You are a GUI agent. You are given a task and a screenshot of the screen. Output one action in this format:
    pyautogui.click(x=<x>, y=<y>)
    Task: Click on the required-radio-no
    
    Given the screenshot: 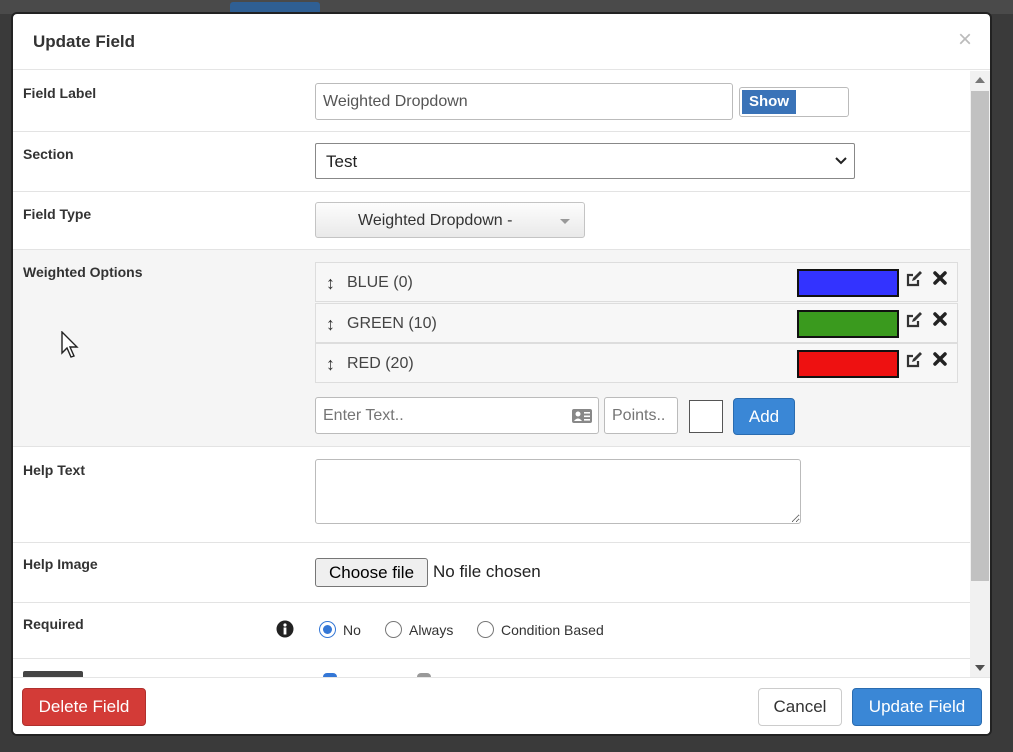 What is the action you would take?
    pyautogui.click(x=327, y=629)
    